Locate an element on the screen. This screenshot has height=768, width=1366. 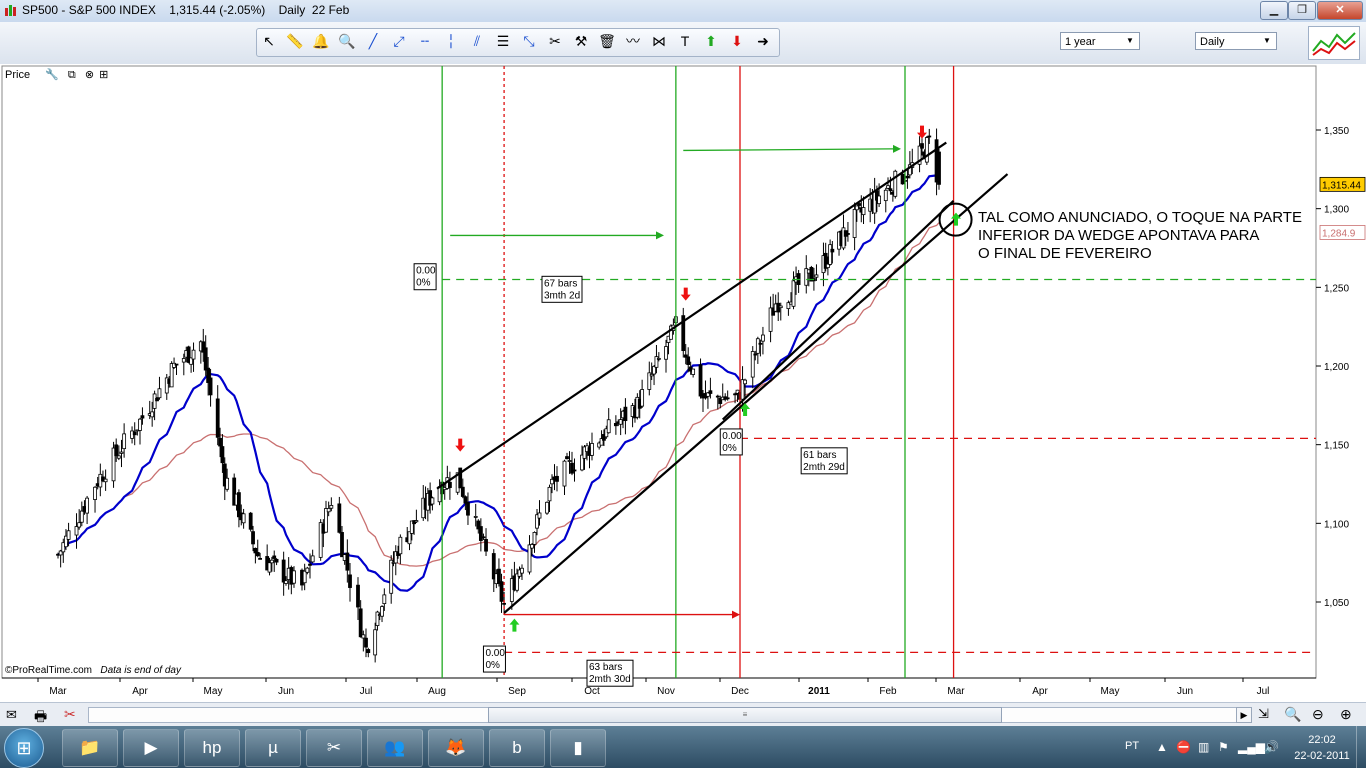
trash-icon: 🗑 is located at coordinates (607, 41).